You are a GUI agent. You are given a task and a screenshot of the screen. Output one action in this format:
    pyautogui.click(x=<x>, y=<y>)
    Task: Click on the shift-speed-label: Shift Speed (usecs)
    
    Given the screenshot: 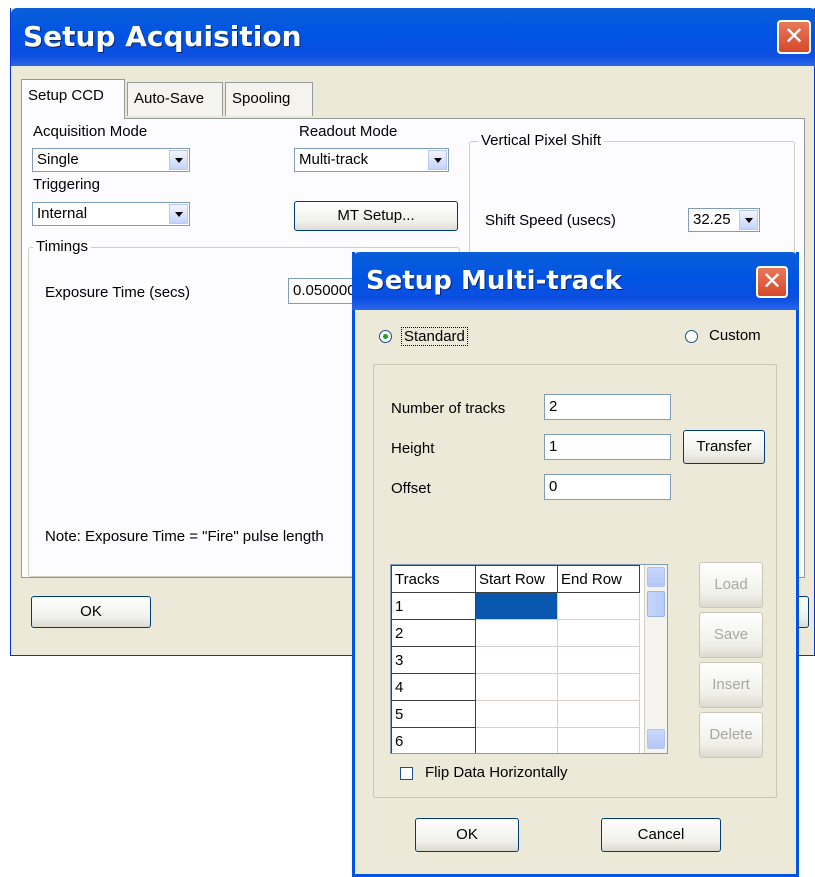 What is the action you would take?
    pyautogui.click(x=550, y=220)
    